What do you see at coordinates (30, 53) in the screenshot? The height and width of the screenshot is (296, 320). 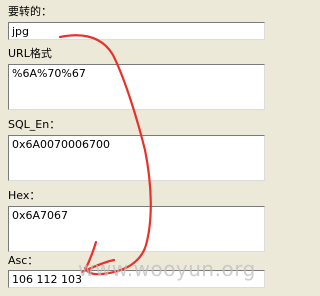 I see `url-format-label: URL格式` at bounding box center [30, 53].